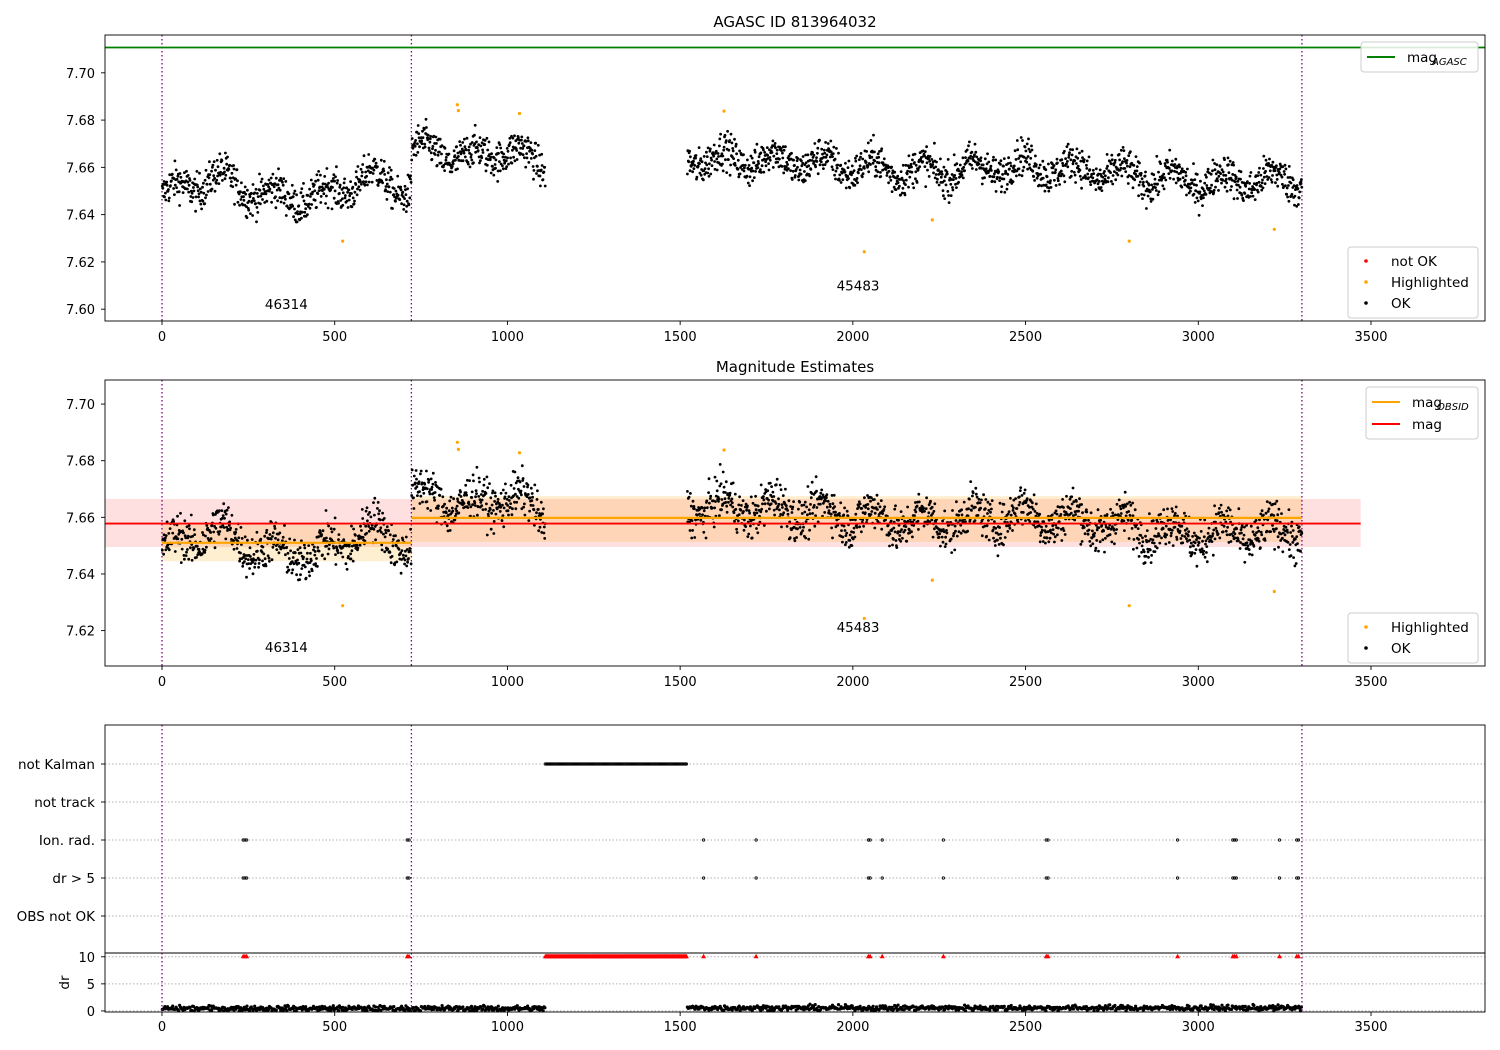 The height and width of the screenshot is (1050, 1500). What do you see at coordinates (1427, 425) in the screenshot?
I see `plot2-legend-label-1: mag` at bounding box center [1427, 425].